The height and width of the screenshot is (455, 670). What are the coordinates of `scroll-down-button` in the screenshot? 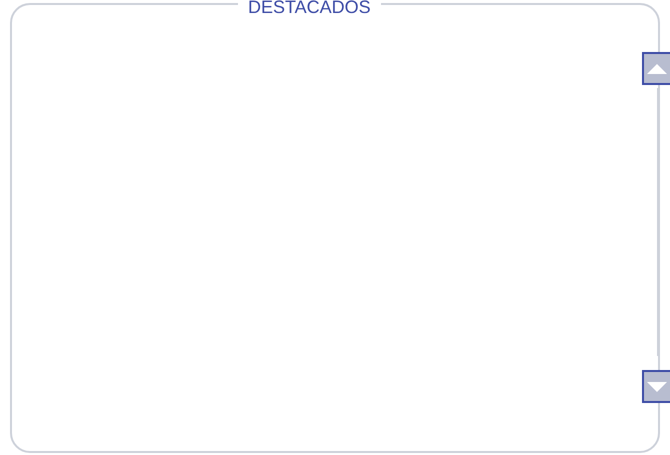 It's located at (656, 386).